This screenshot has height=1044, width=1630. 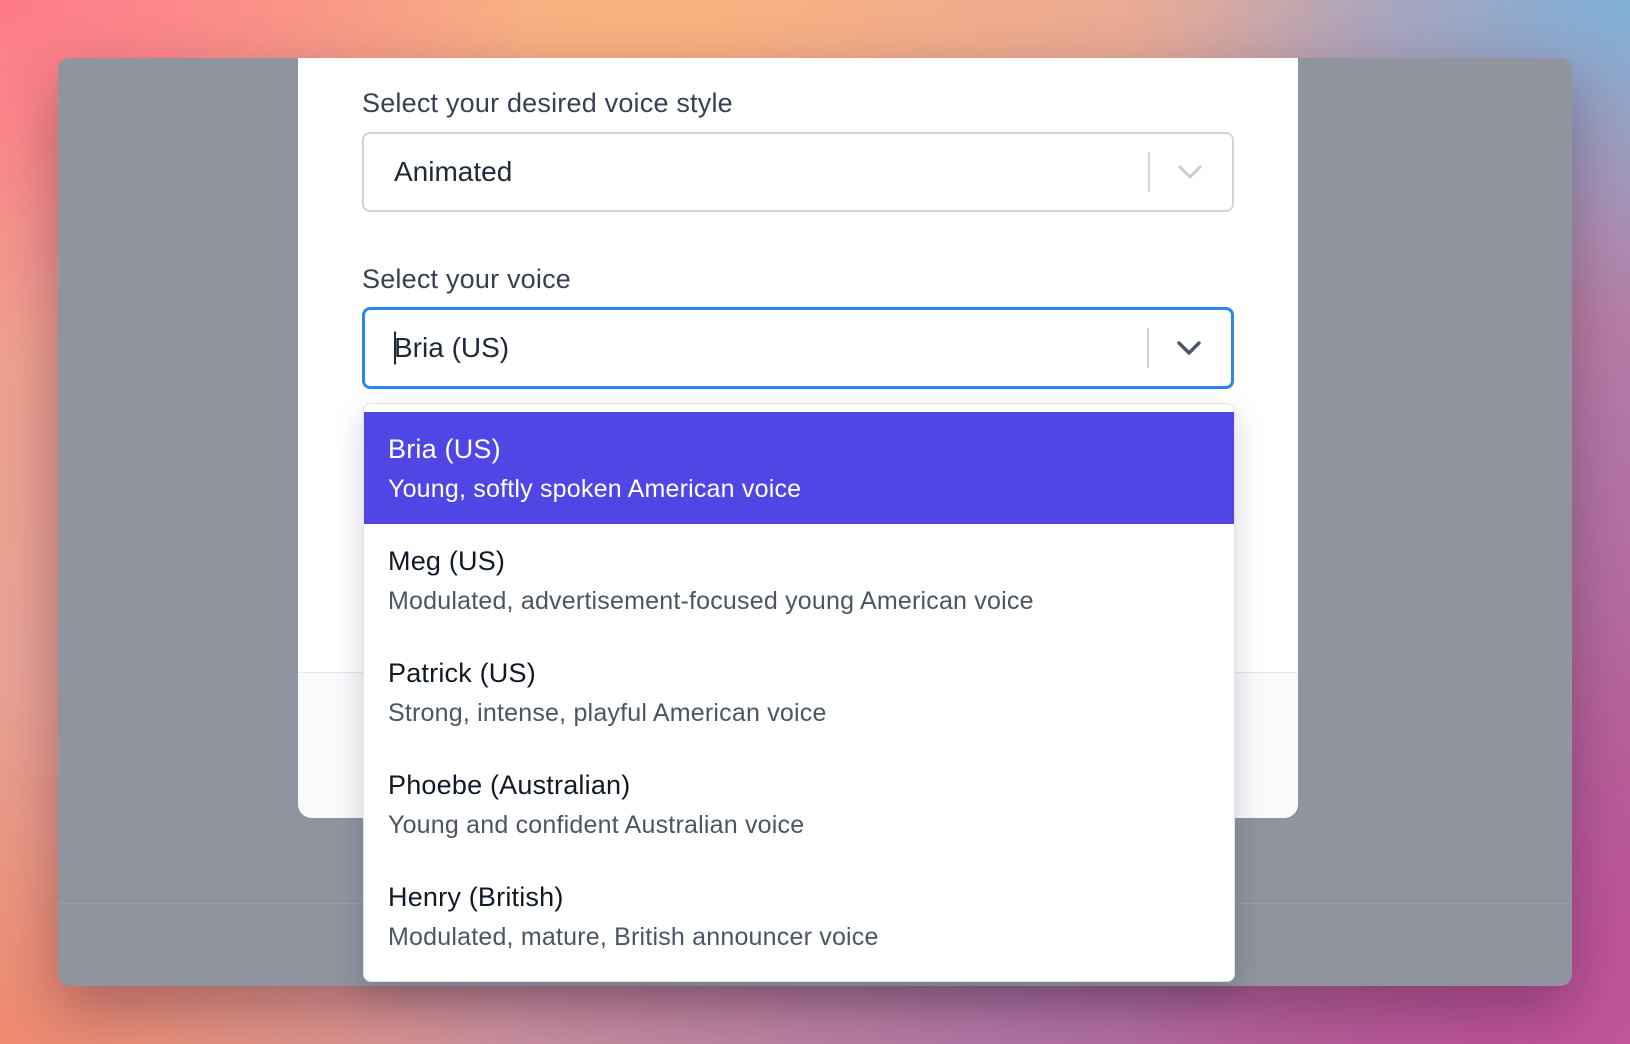 I want to click on voice-value: Bria (US), so click(x=451, y=348).